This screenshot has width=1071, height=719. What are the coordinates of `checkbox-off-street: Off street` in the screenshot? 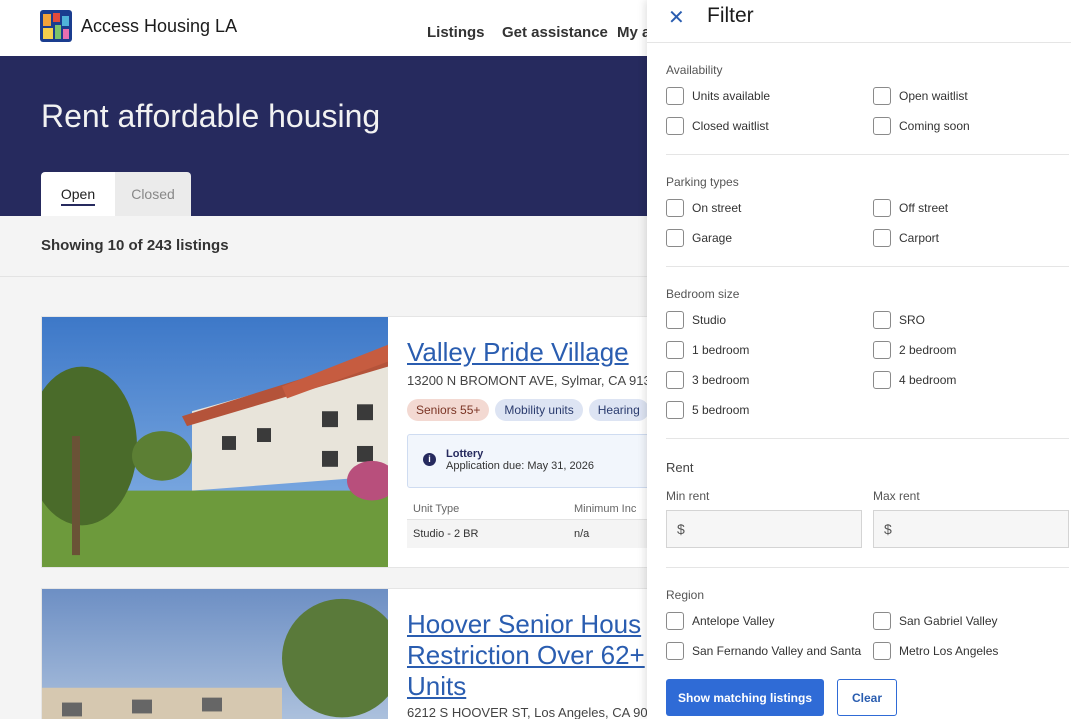 It's located at (910, 208).